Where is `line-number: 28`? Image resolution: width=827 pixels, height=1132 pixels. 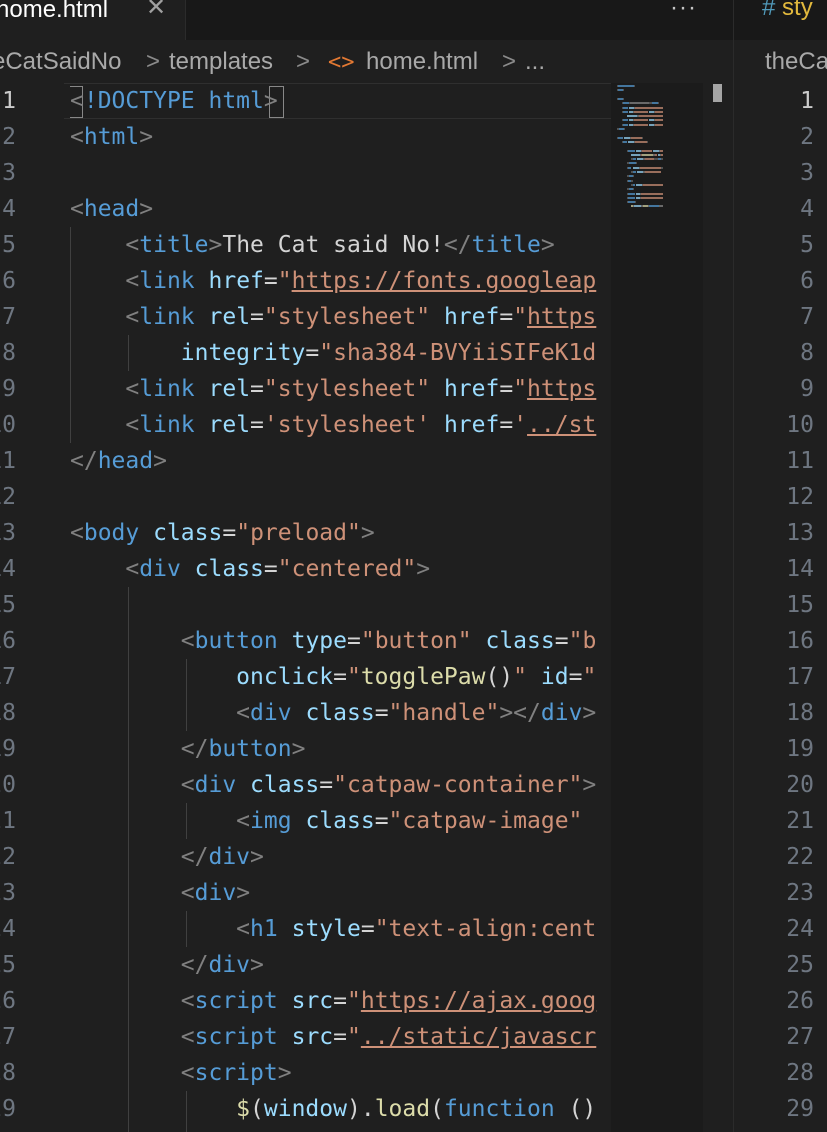 line-number: 28 is located at coordinates (800, 1073).